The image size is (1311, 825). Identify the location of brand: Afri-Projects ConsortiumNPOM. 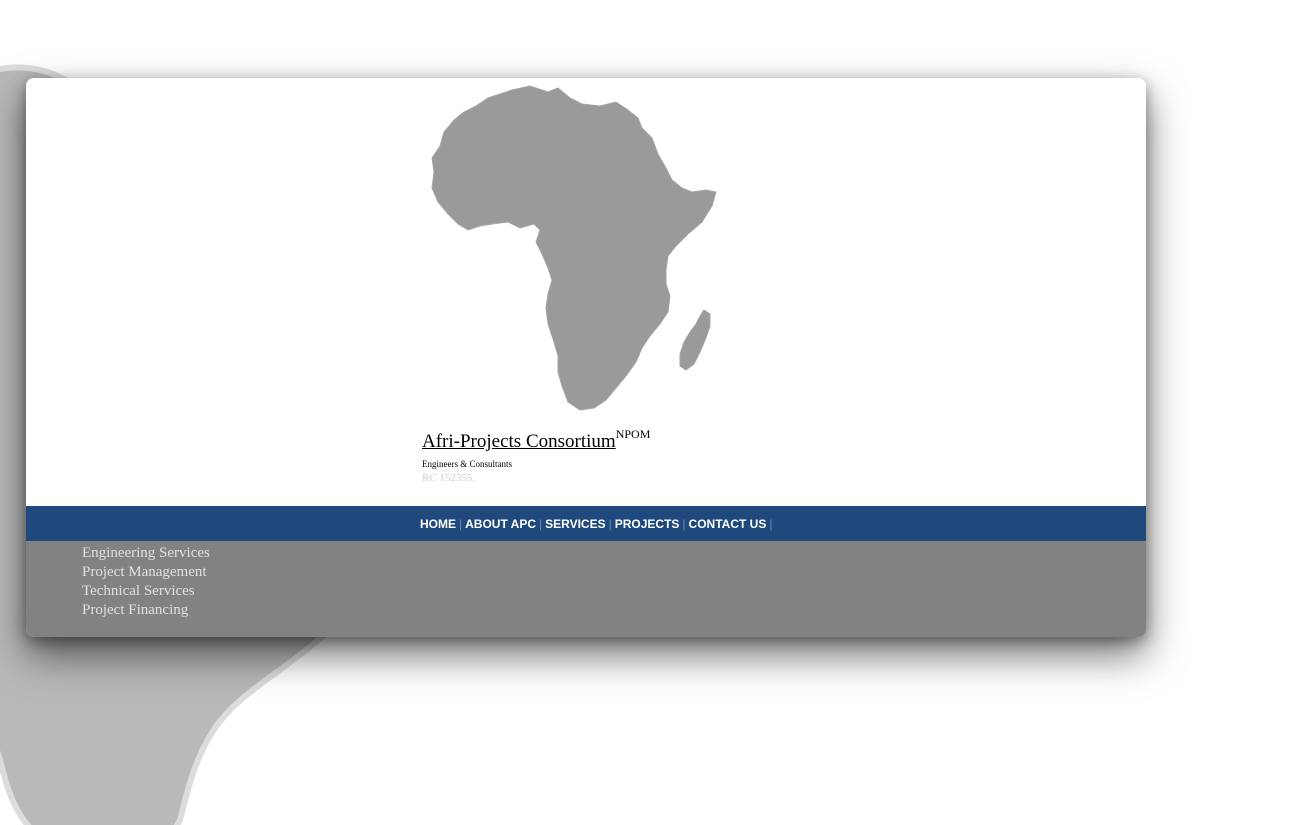
(536, 440).